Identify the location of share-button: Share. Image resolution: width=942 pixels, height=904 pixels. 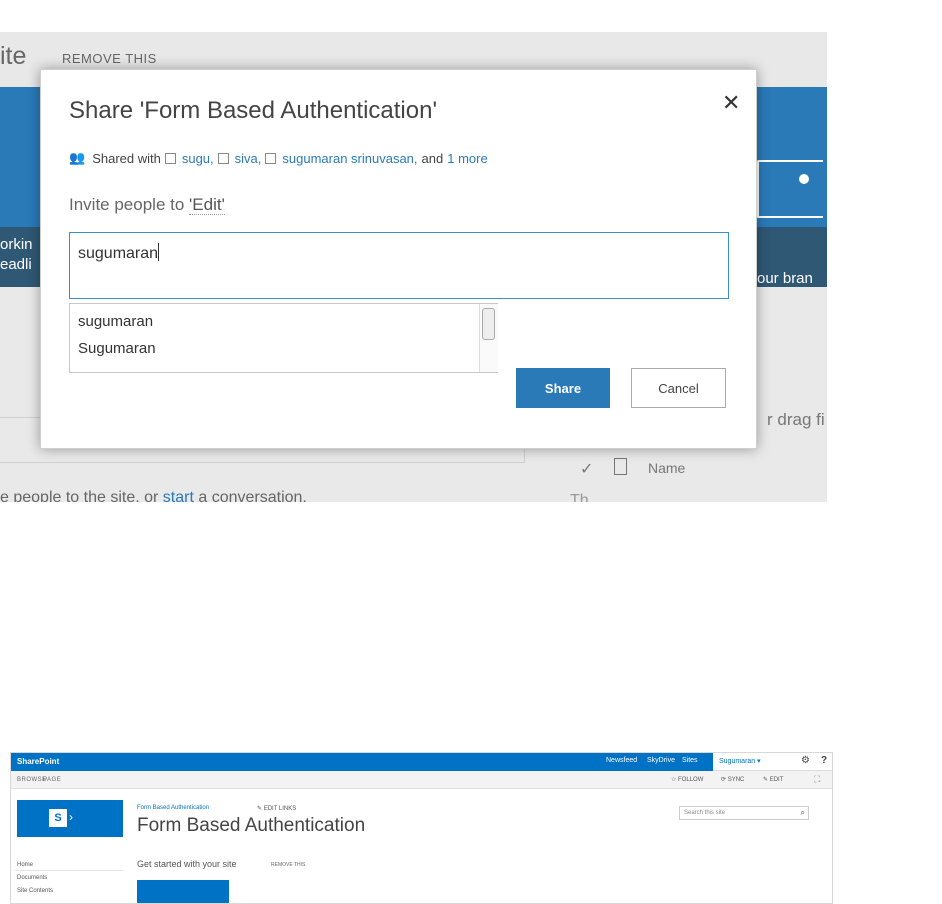
(563, 388).